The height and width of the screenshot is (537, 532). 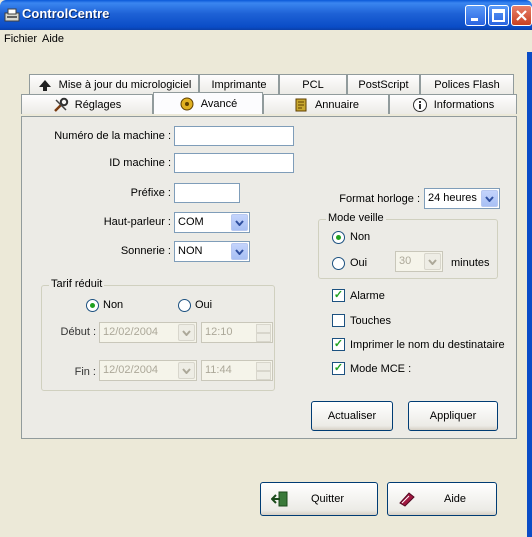 What do you see at coordinates (263, 328) in the screenshot?
I see `start-time-up` at bounding box center [263, 328].